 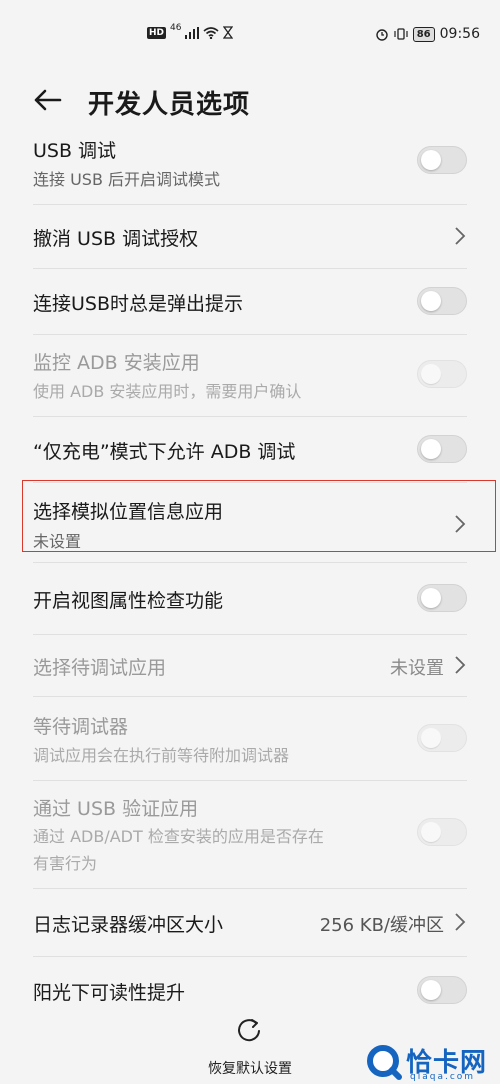 I want to click on setting-subtitle: 调试应用会在执行前等待附加调试器, so click(x=161, y=755).